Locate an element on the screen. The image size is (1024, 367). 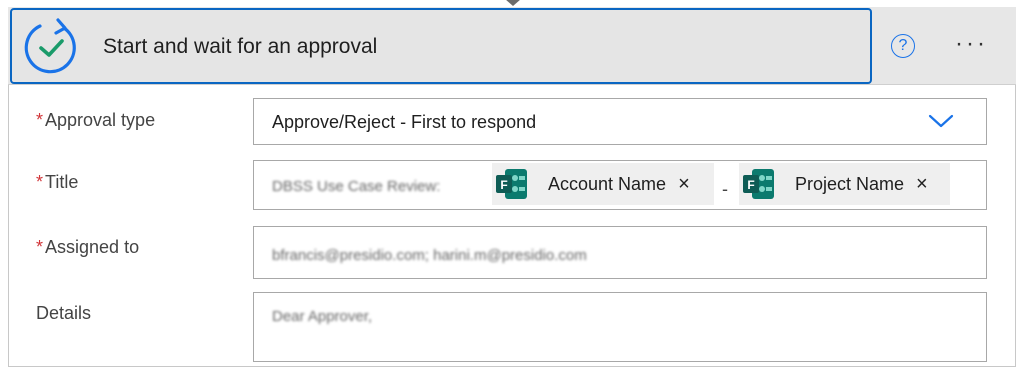
chevron-down-icon is located at coordinates (941, 121).